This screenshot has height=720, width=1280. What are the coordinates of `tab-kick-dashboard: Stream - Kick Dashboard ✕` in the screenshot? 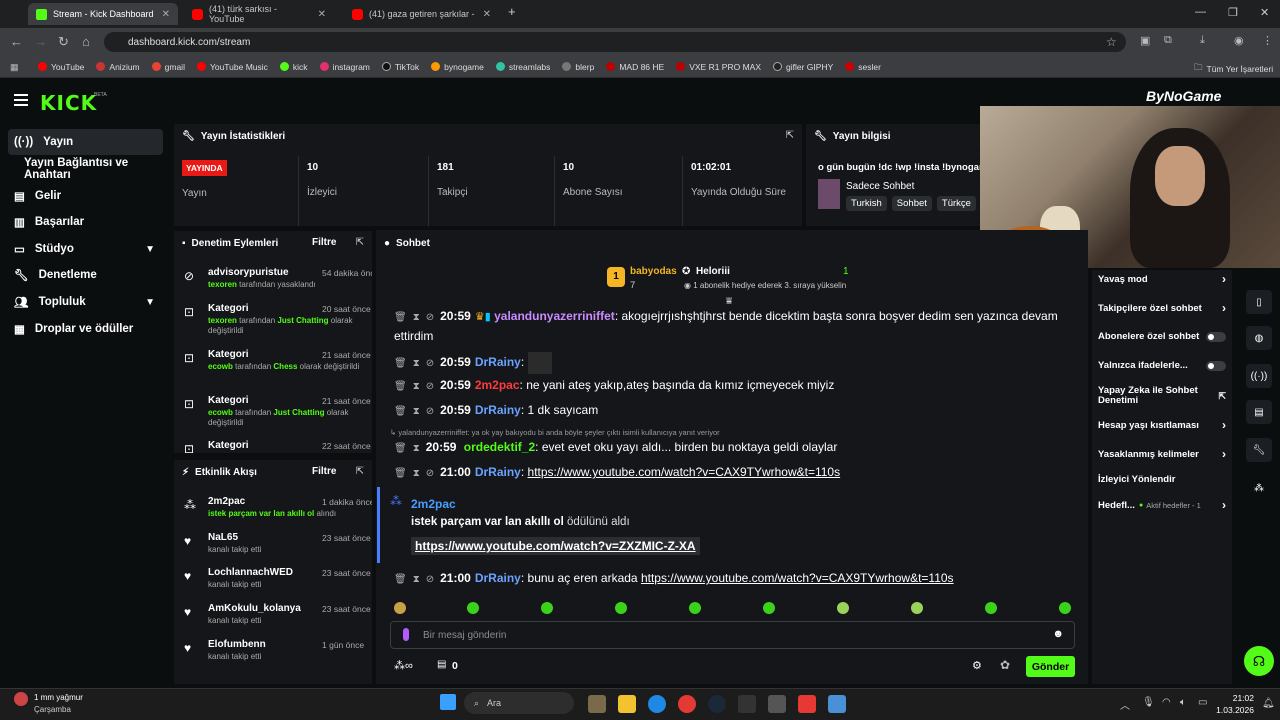 It's located at (103, 14).